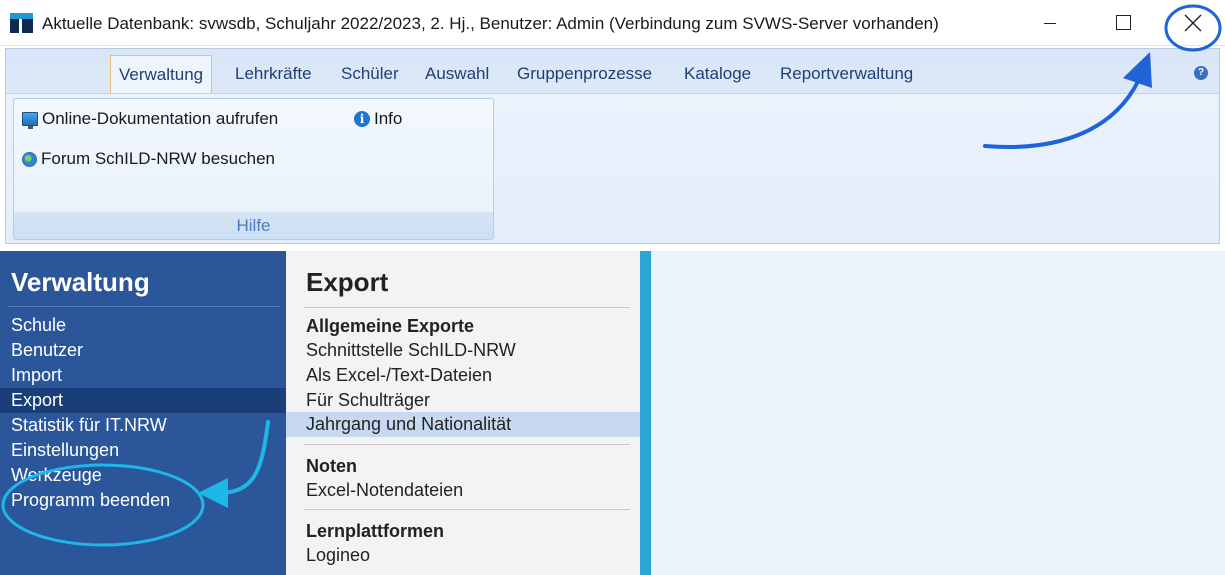 This screenshot has width=1225, height=575. What do you see at coordinates (717, 74) in the screenshot?
I see `tab-kataloge: Kataloge` at bounding box center [717, 74].